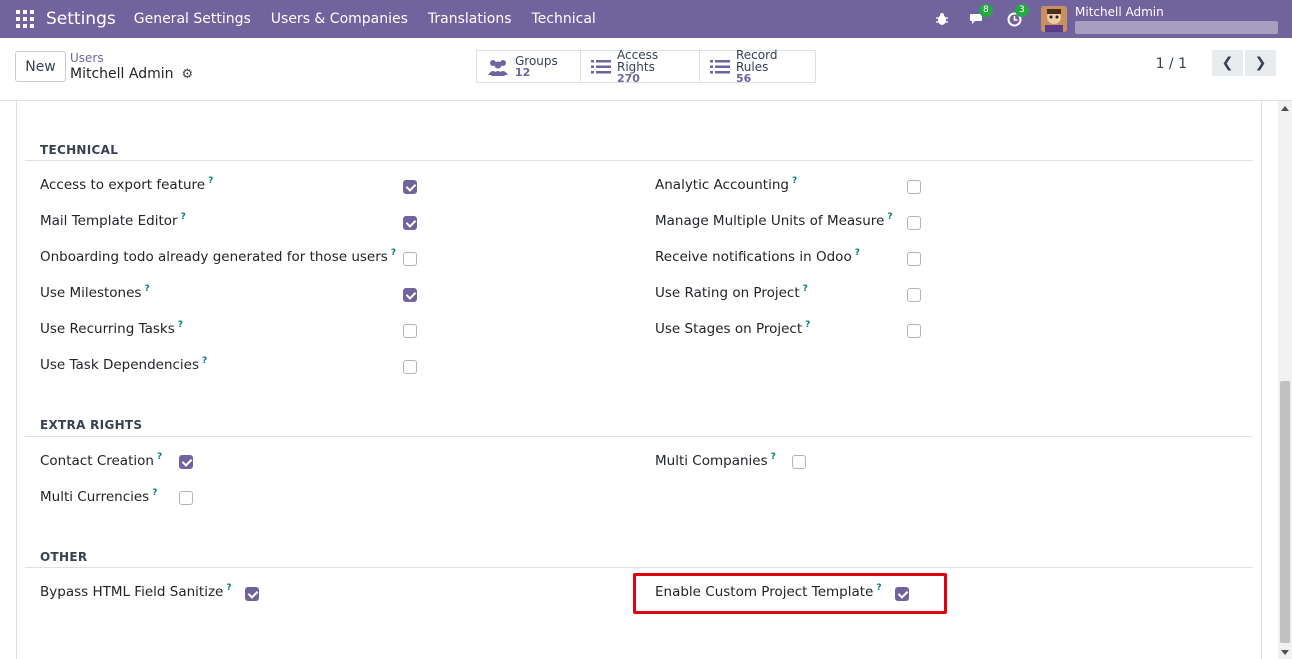 The width and height of the screenshot is (1292, 659). What do you see at coordinates (410, 223) in the screenshot?
I see `checkbox-mail-template-editor` at bounding box center [410, 223].